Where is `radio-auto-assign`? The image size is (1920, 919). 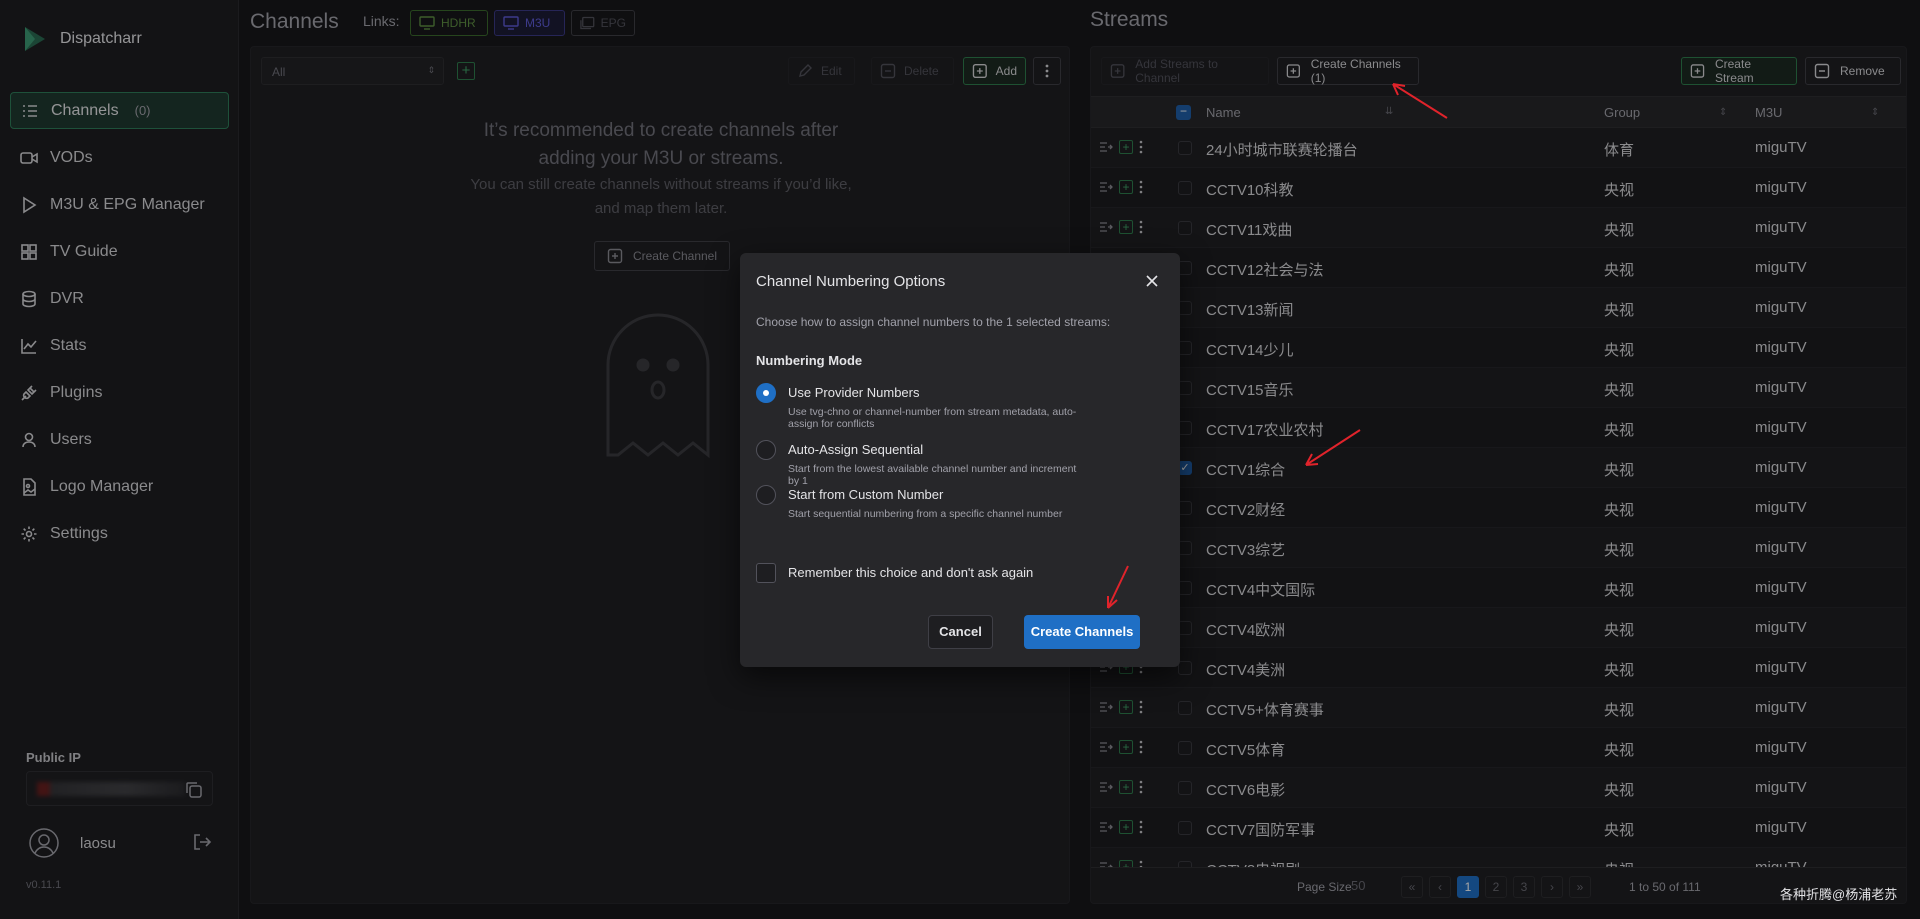 radio-auto-assign is located at coordinates (766, 450).